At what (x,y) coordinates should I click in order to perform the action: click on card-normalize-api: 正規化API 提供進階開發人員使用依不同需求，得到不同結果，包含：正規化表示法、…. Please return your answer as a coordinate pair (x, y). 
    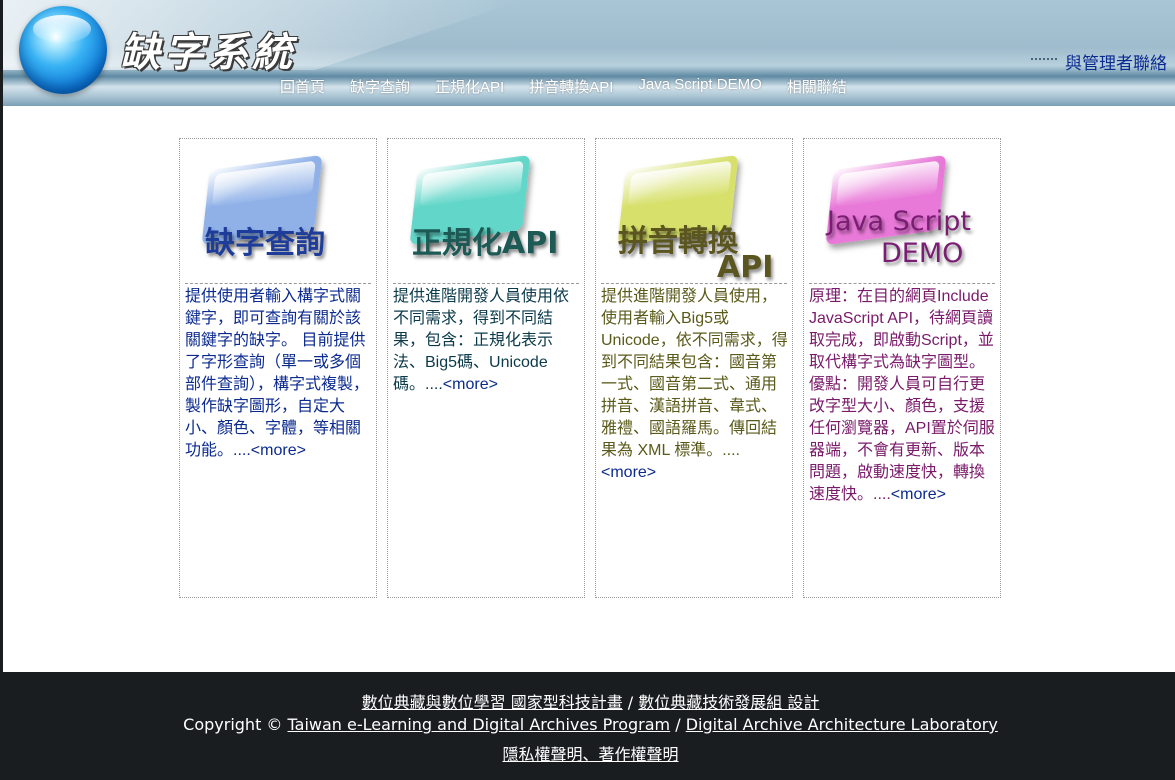
    Looking at the image, I should click on (486, 368).